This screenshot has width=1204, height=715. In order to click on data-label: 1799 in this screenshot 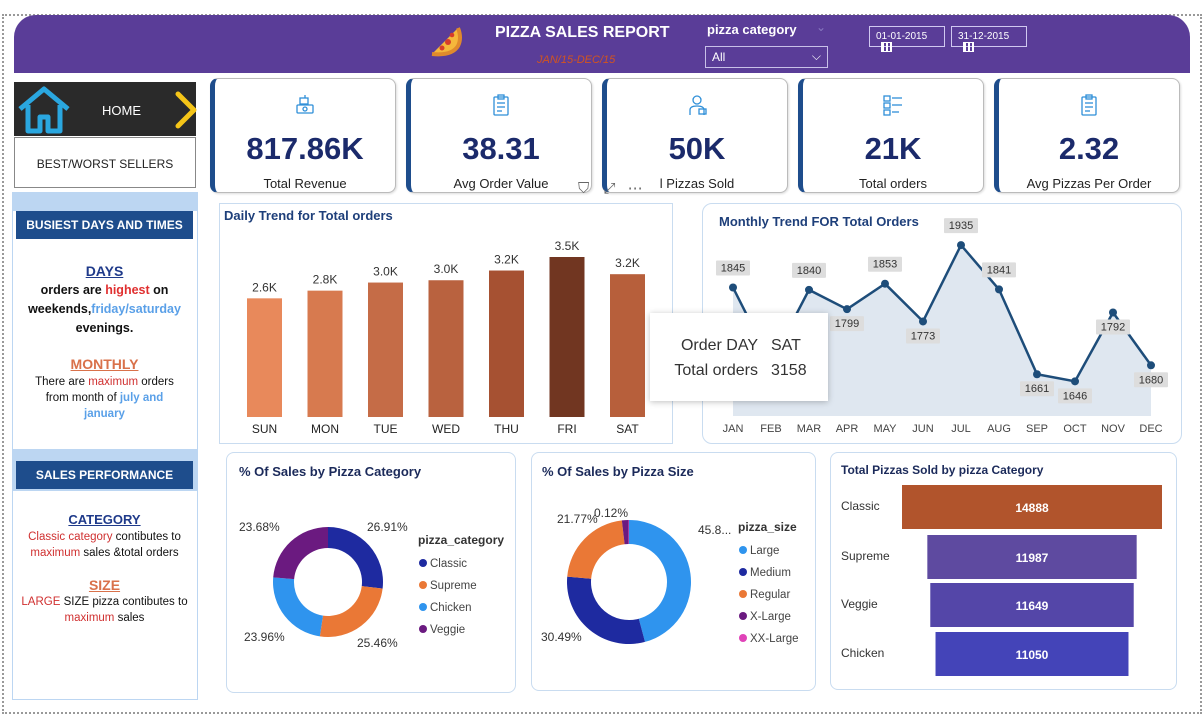, I will do `click(847, 324)`.